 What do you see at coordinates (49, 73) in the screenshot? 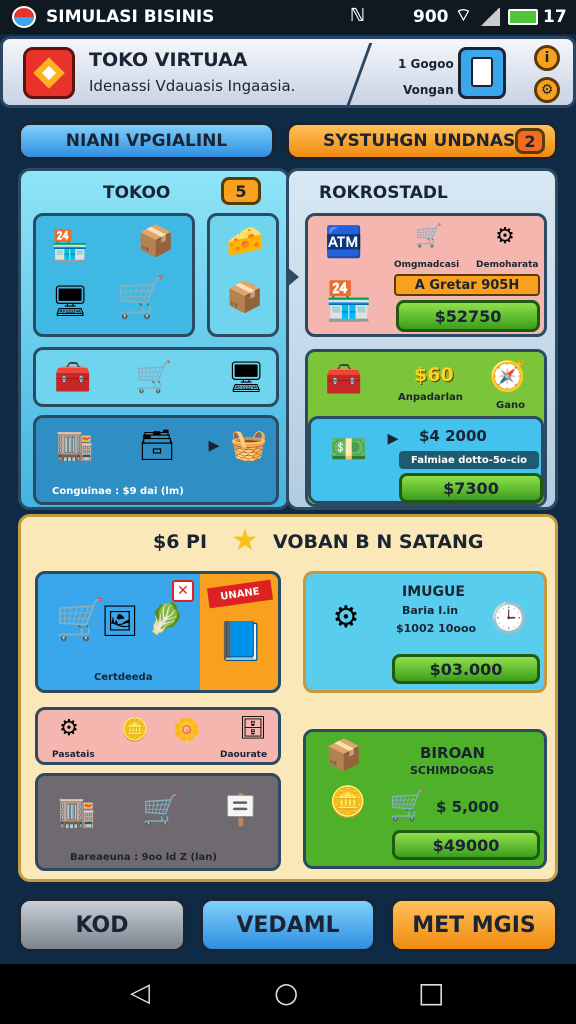
I see `store-logo-icon` at bounding box center [49, 73].